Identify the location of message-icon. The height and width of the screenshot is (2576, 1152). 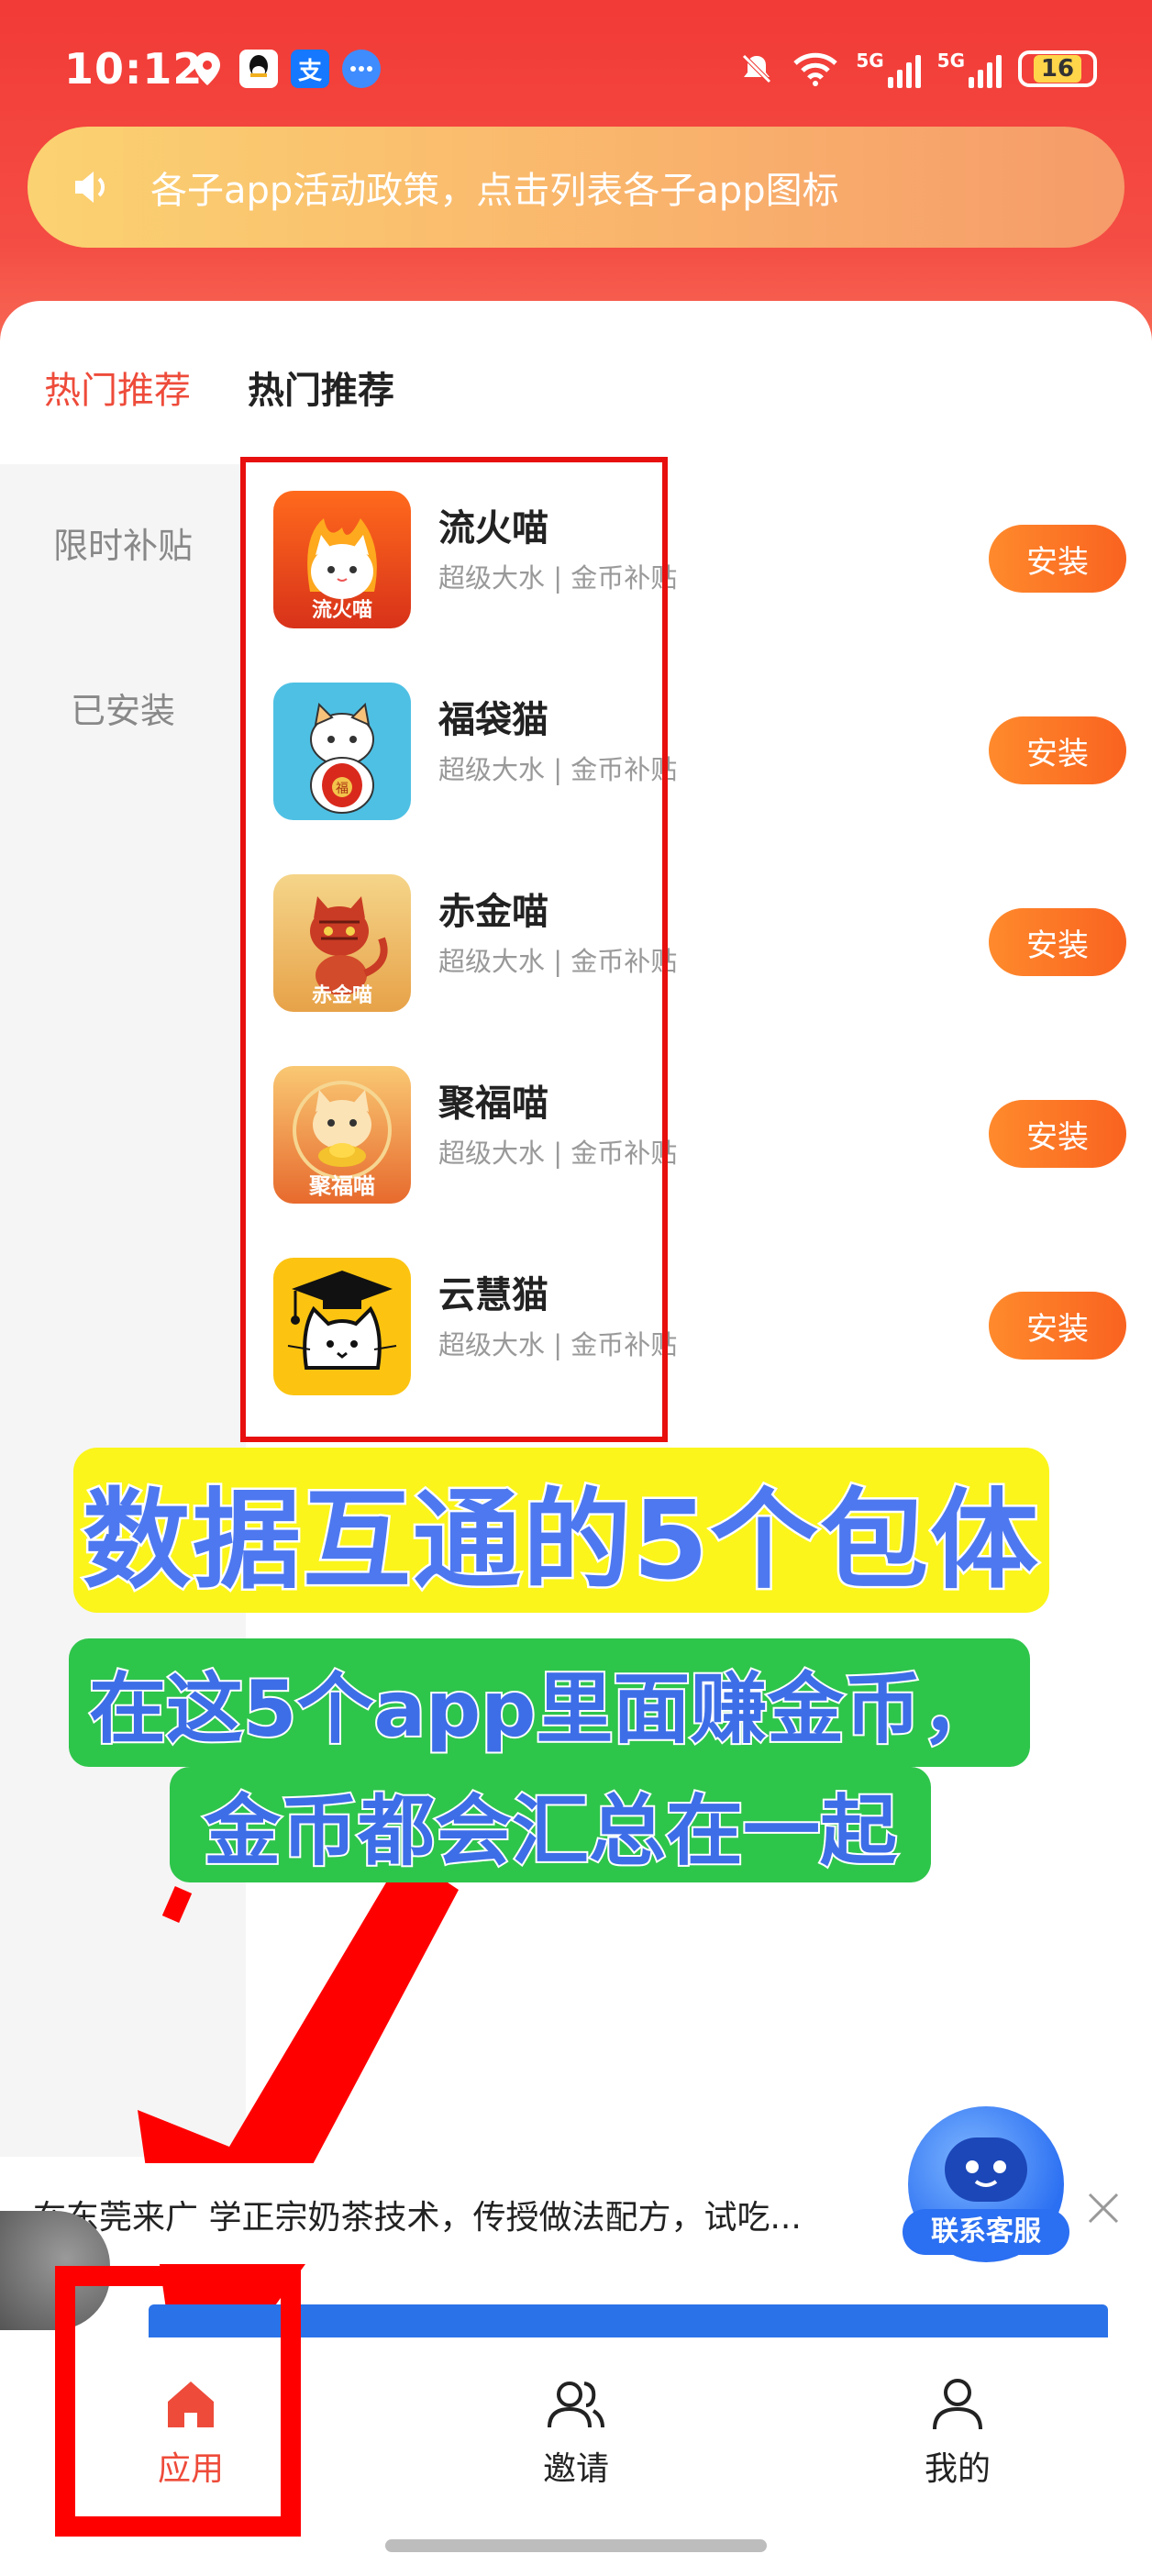
(361, 69).